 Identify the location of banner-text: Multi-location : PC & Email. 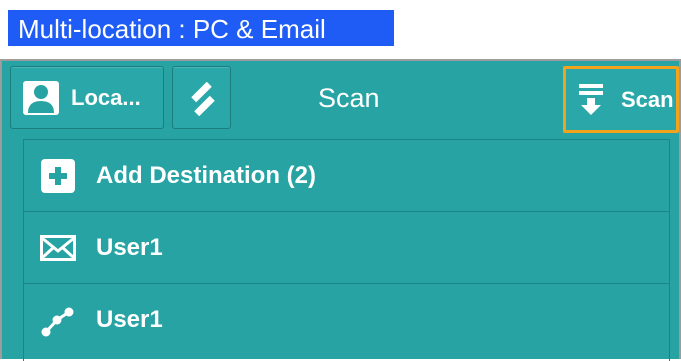
(172, 29).